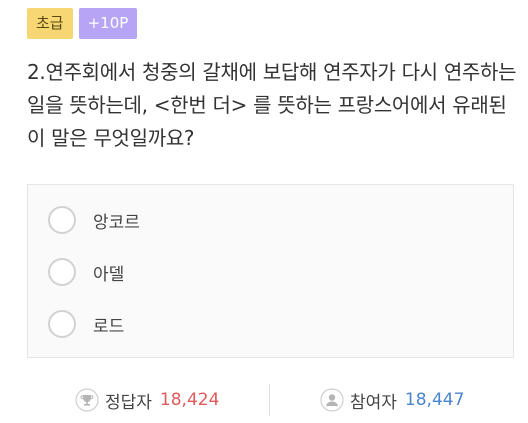 The image size is (528, 423). What do you see at coordinates (128, 402) in the screenshot?
I see `correct-label: 정답자` at bounding box center [128, 402].